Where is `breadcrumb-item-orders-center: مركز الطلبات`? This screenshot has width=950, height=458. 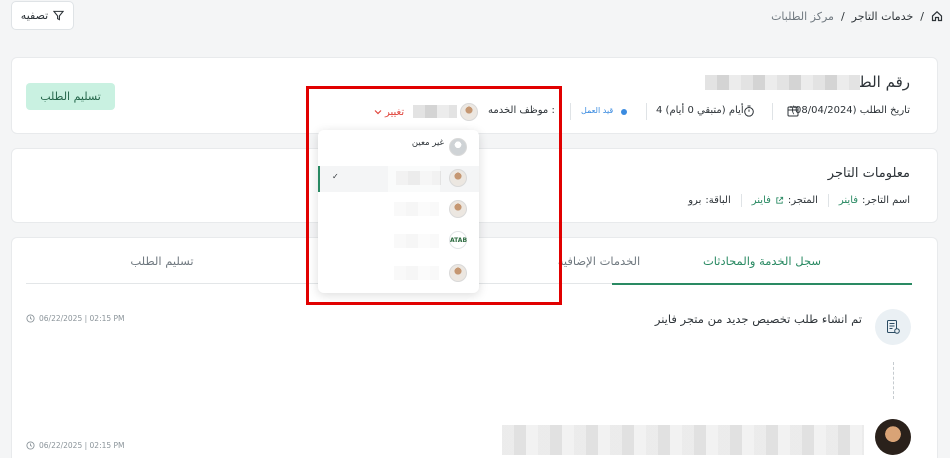 breadcrumb-item-orders-center: مركز الطلبات is located at coordinates (802, 16).